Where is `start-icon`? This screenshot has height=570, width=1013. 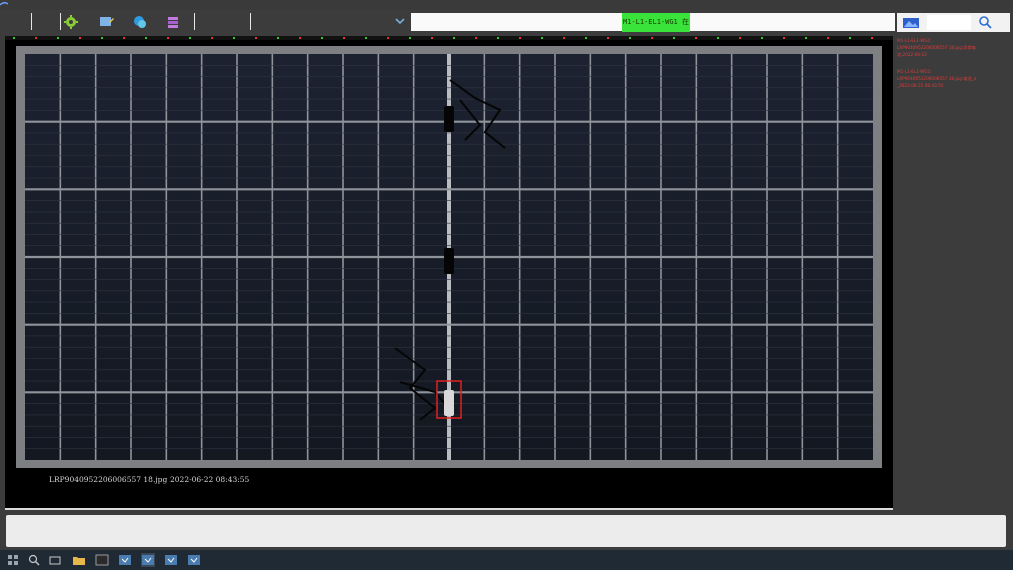 start-icon is located at coordinates (13, 560).